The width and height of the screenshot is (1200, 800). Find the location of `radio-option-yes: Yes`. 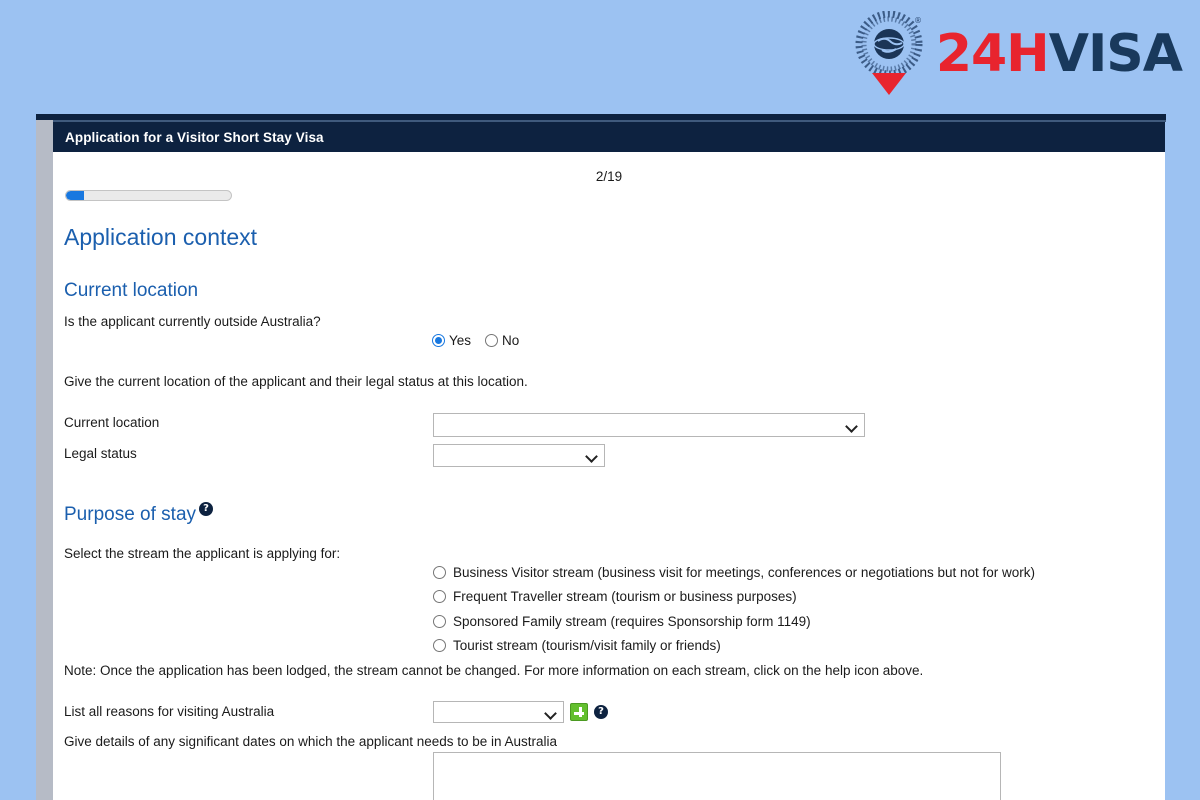

radio-option-yes: Yes is located at coordinates (451, 340).